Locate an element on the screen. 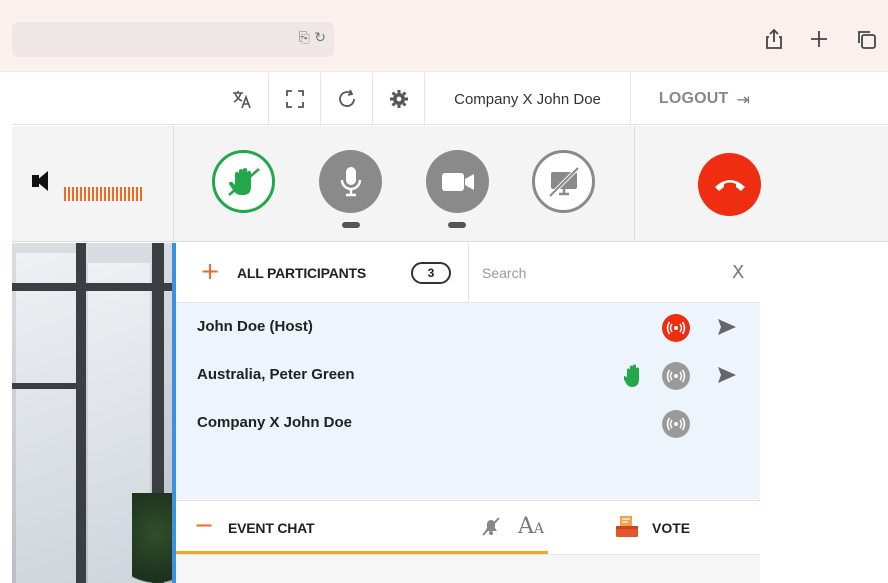 Image resolution: width=888 pixels, height=583 pixels. hang-up-phone-icon is located at coordinates (729, 185).